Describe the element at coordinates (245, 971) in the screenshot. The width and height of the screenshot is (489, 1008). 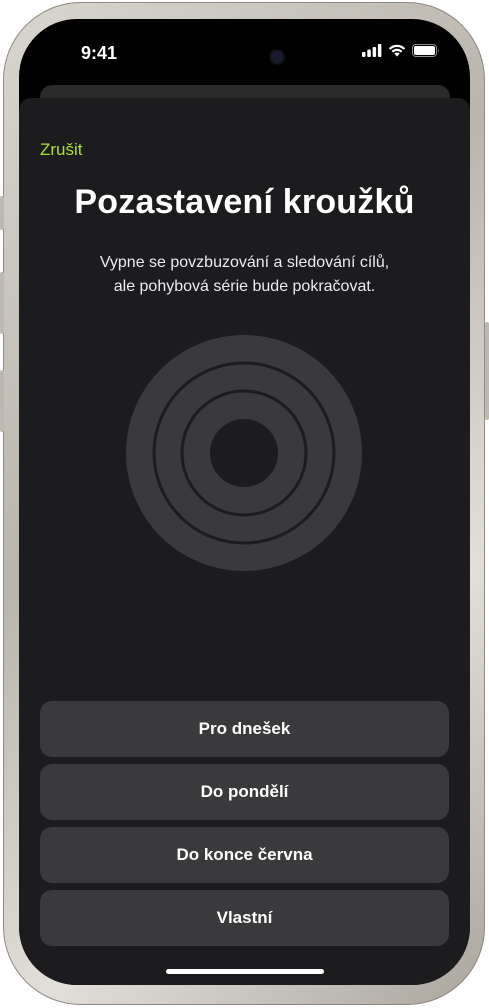
I see `home-indicator` at that location.